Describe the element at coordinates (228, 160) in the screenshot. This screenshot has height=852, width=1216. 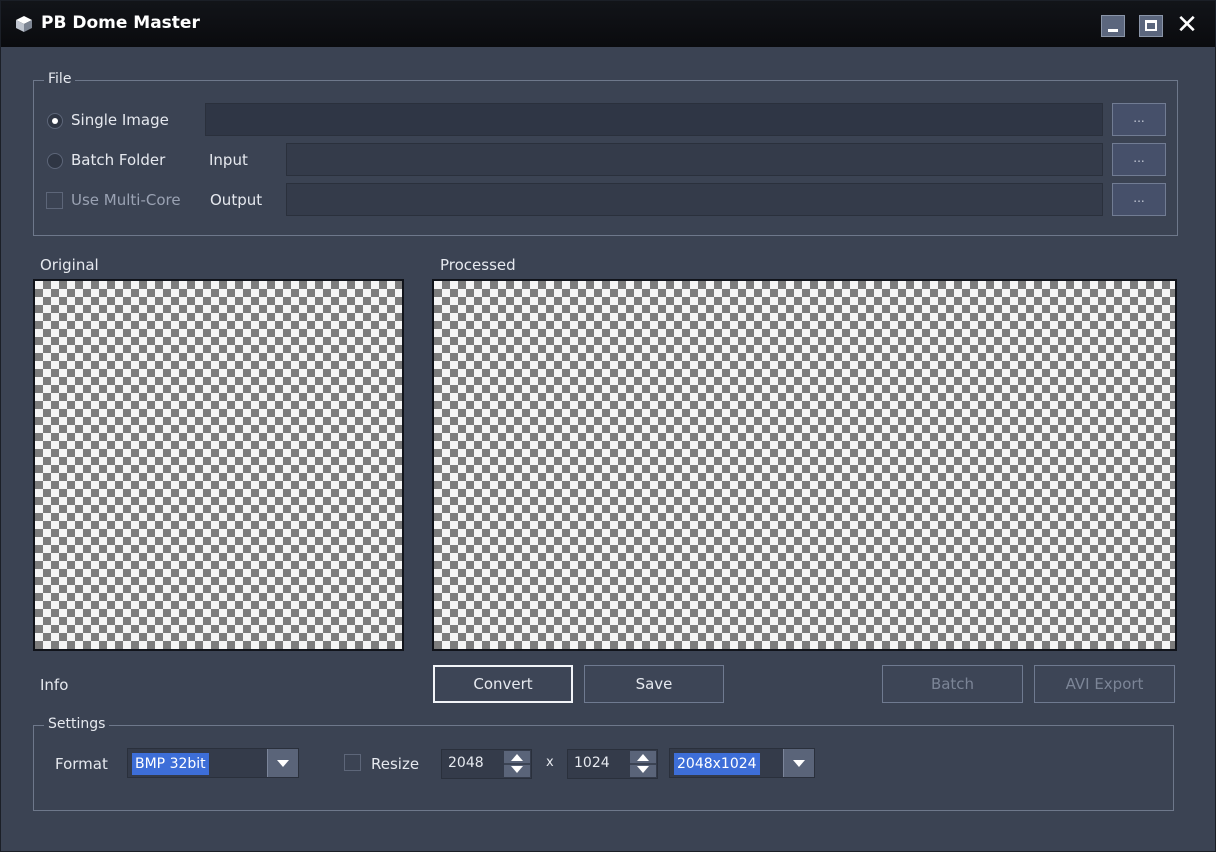
I see `input-label: Input` at that location.